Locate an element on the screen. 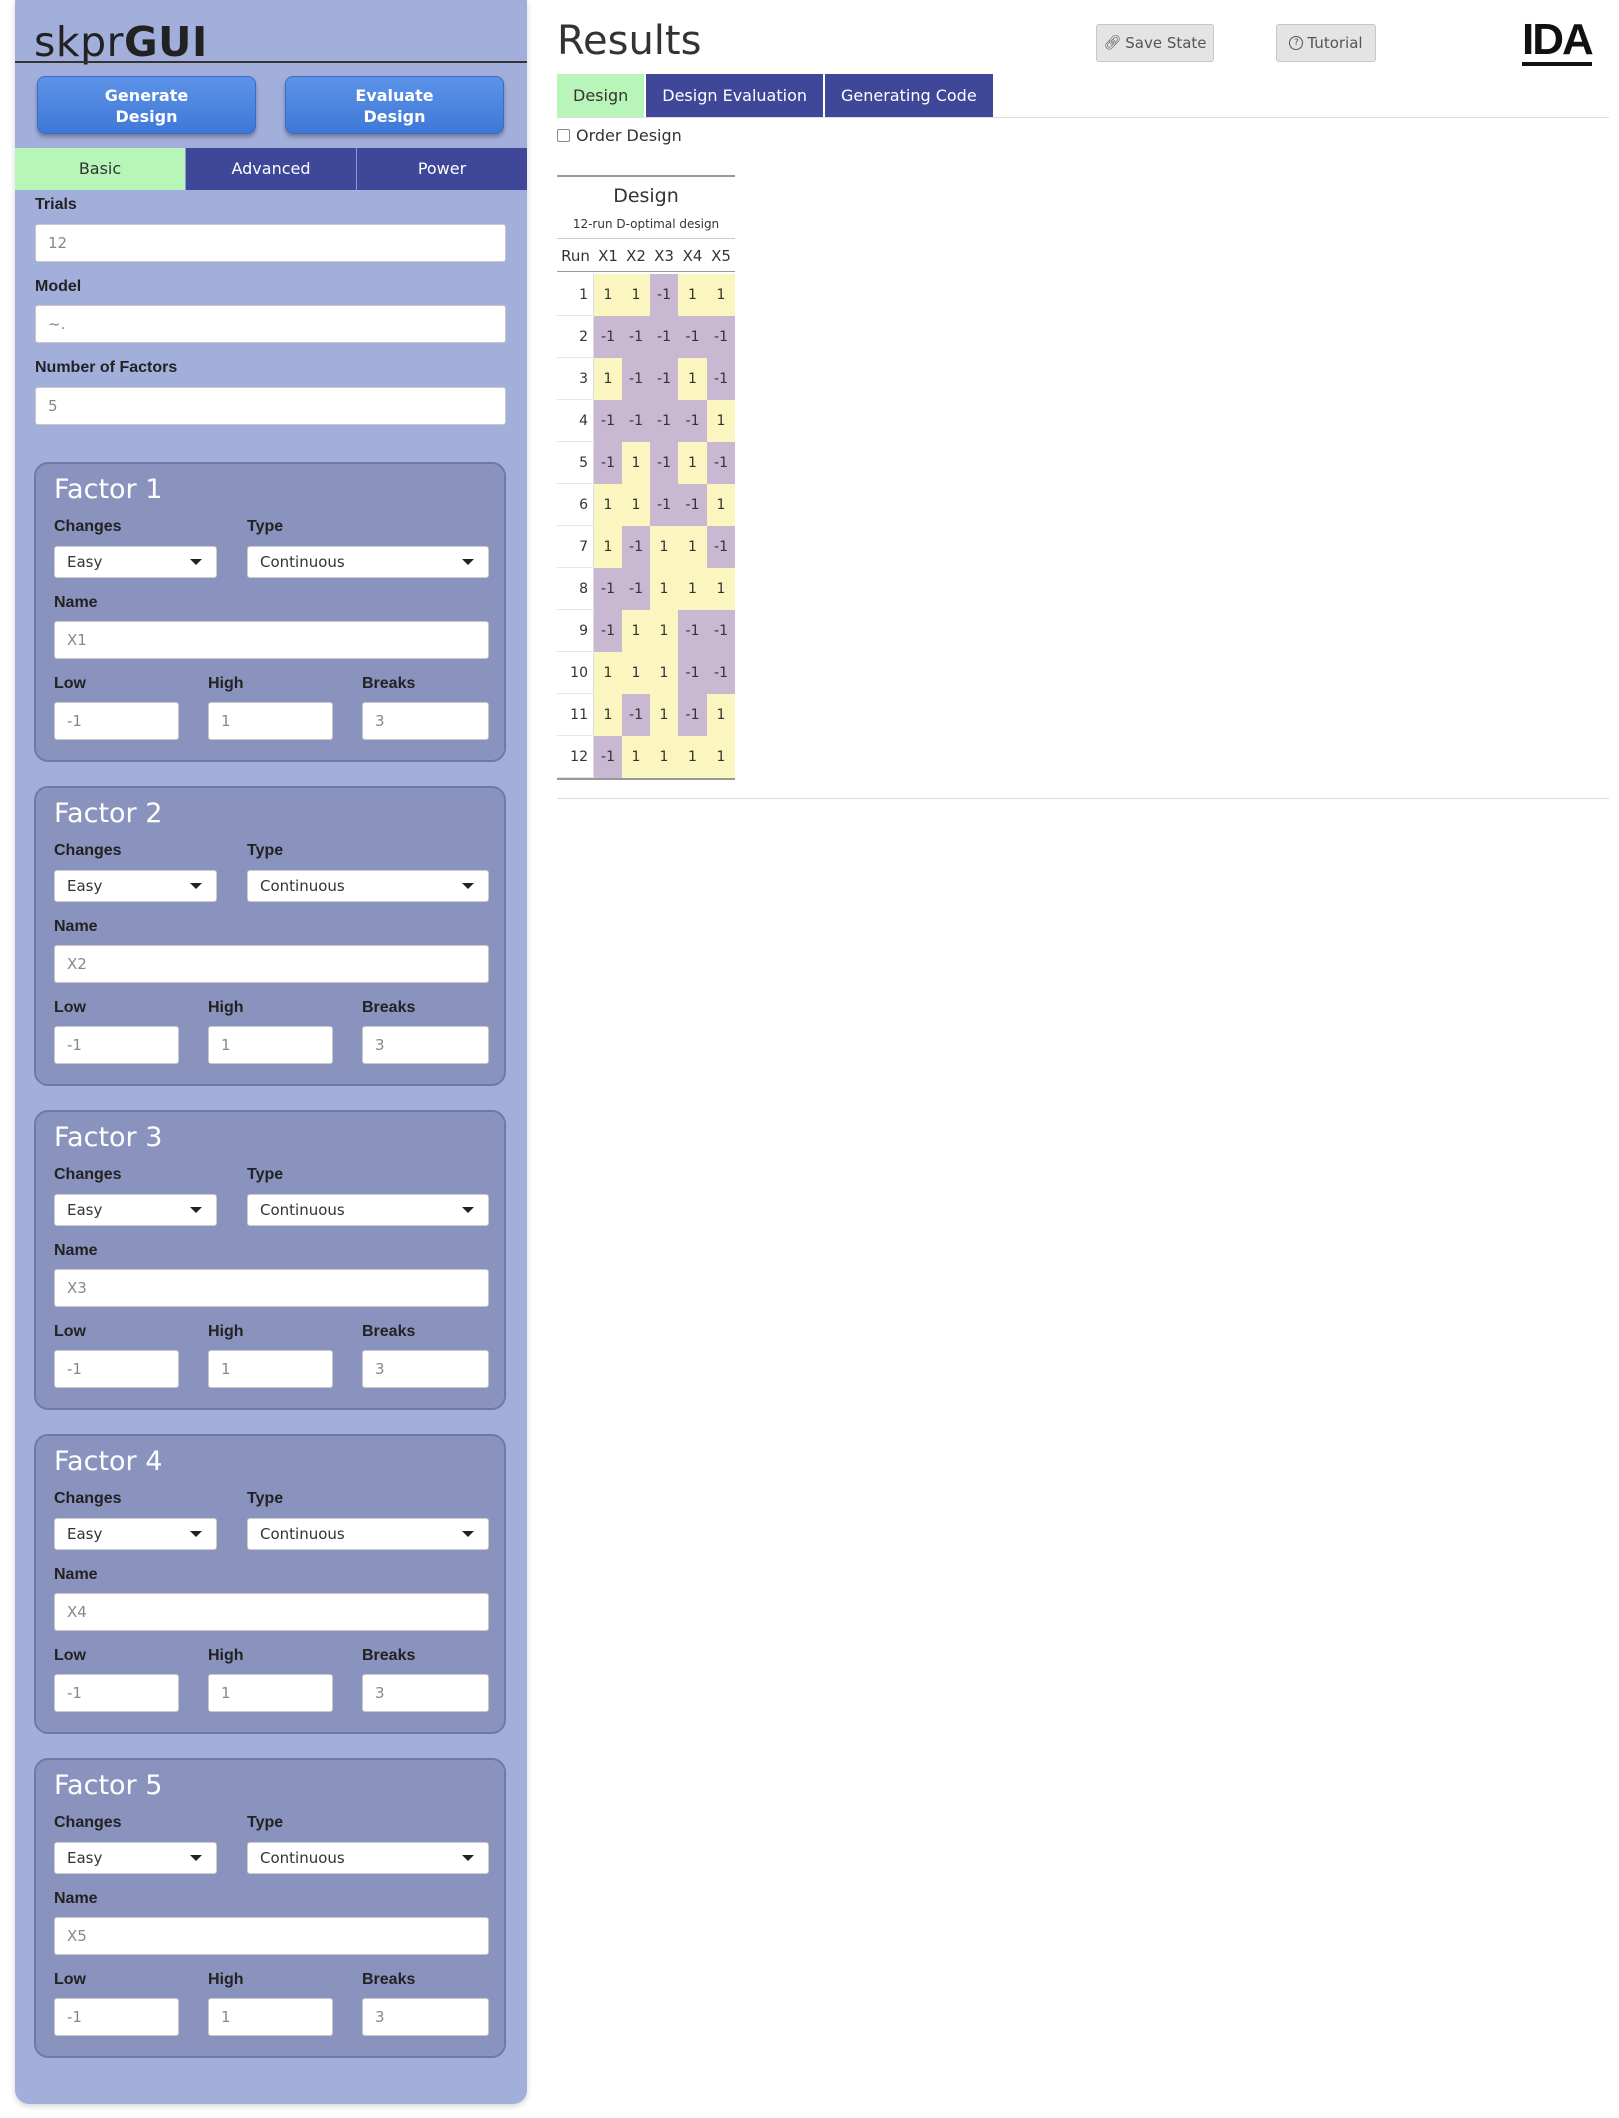 The width and height of the screenshot is (1619, 2118). tab-generating-code: Generating Code is located at coordinates (909, 95).